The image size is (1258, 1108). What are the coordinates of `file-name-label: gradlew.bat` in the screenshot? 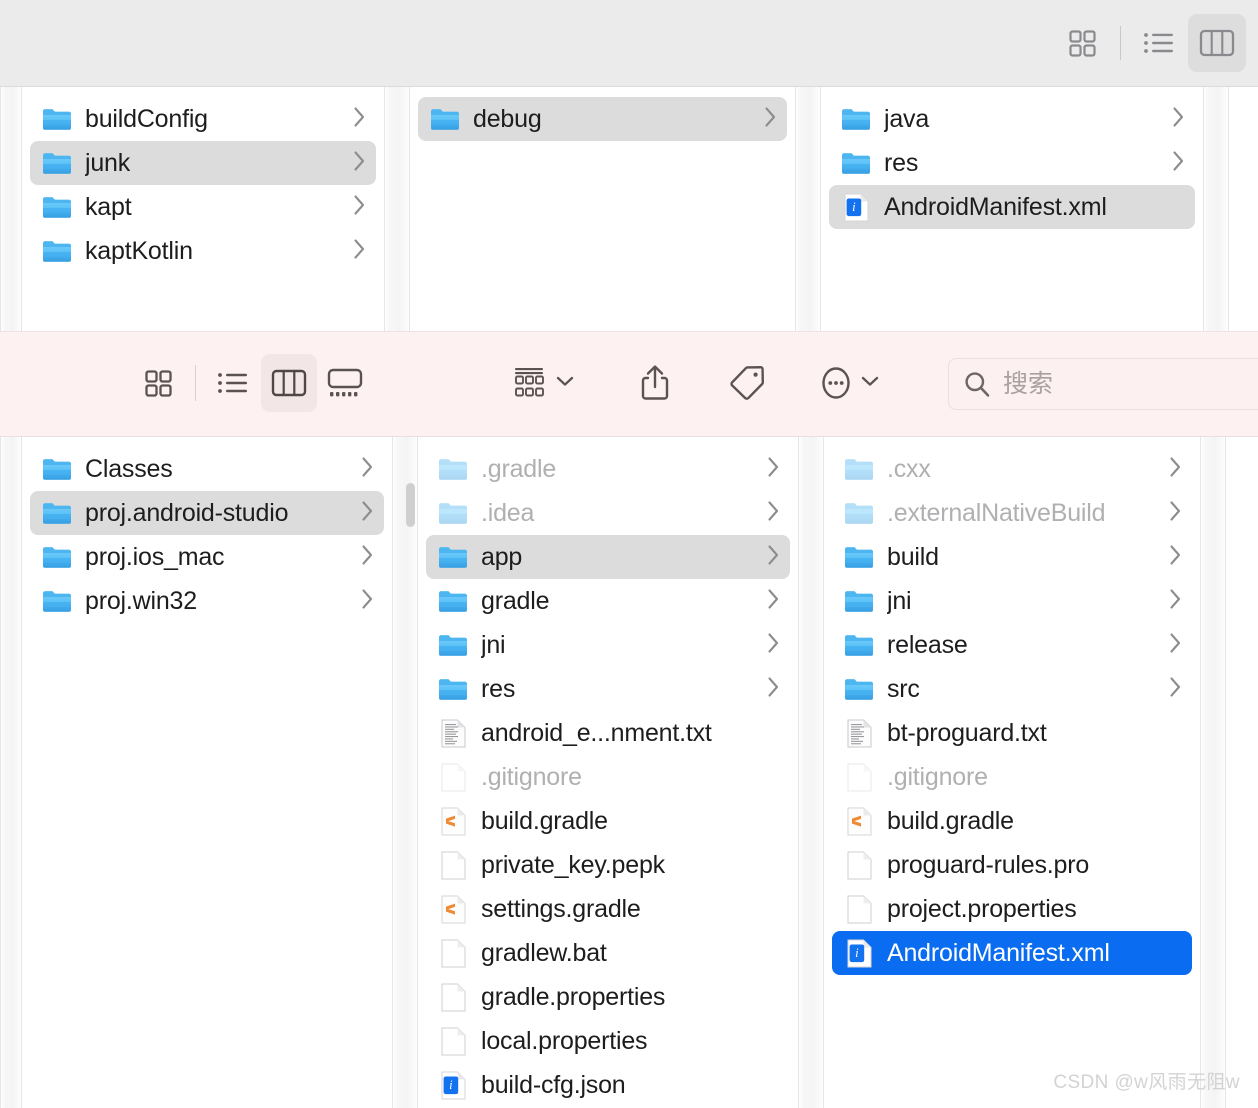 It's located at (544, 953).